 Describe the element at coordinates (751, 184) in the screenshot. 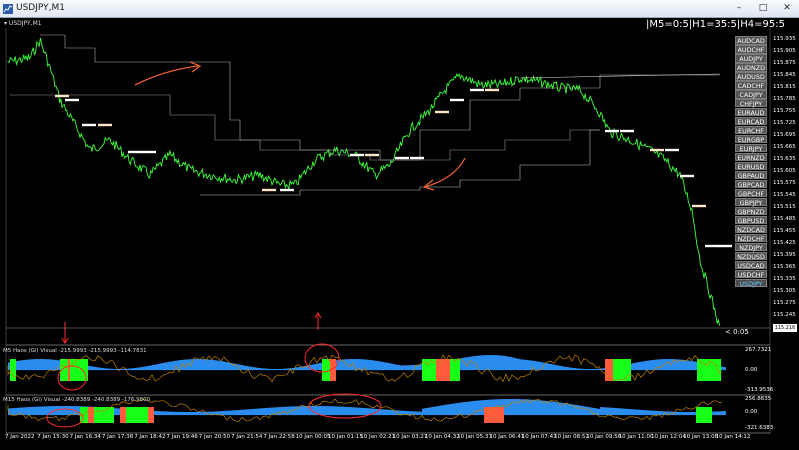

I see `symbol-button-gbpcad: GBPCAD` at that location.